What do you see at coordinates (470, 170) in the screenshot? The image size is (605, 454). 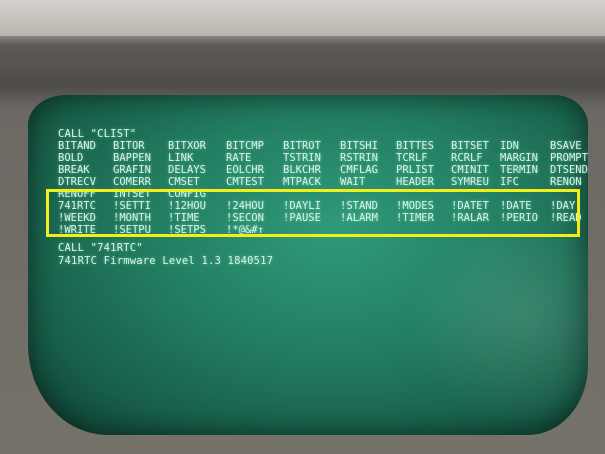 I see `command-cell: CMINIT` at bounding box center [470, 170].